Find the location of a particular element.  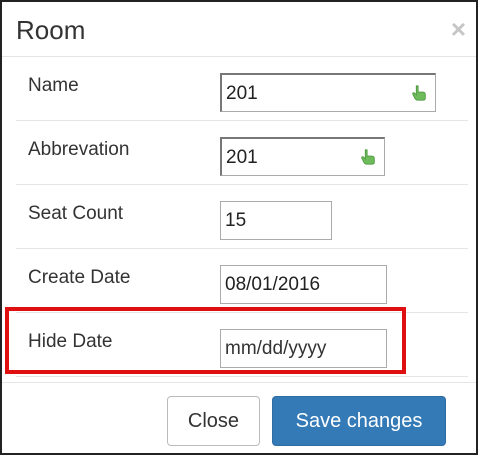

name-label: Name is located at coordinates (53, 85).